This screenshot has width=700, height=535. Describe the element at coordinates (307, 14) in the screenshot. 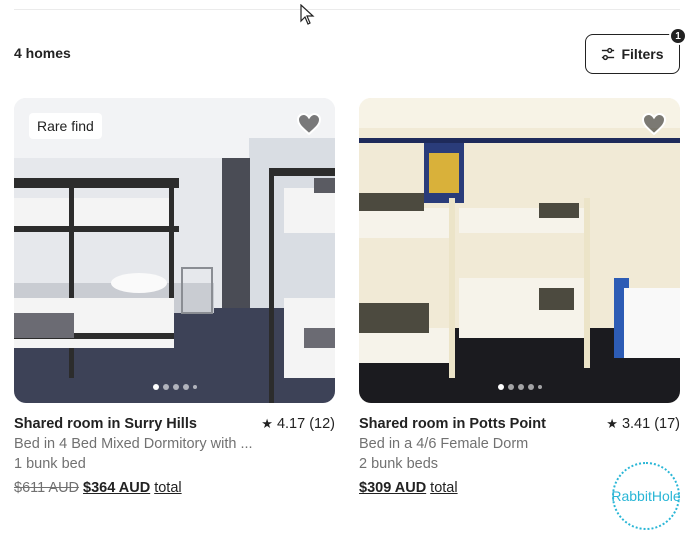

I see `mouse-cursor-icon` at that location.